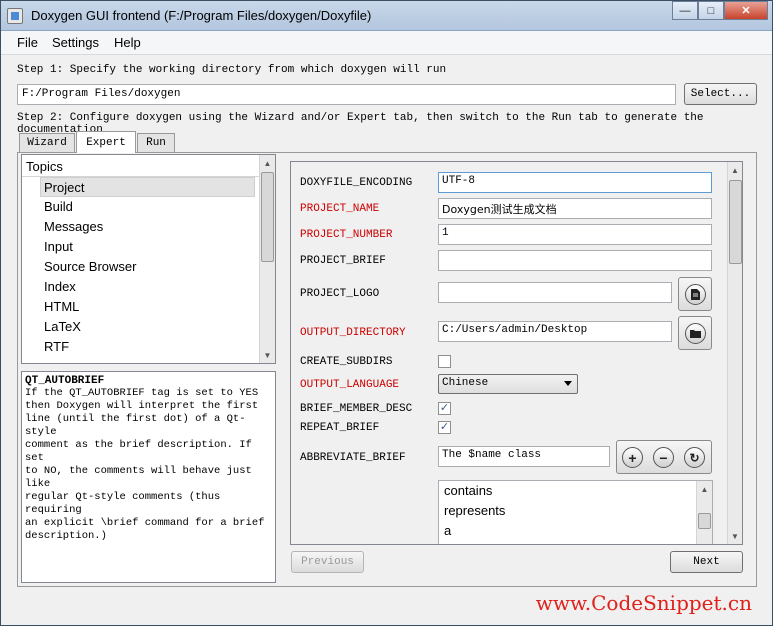 This screenshot has height=626, width=773. I want to click on topics-header: Topics, so click(148, 166).